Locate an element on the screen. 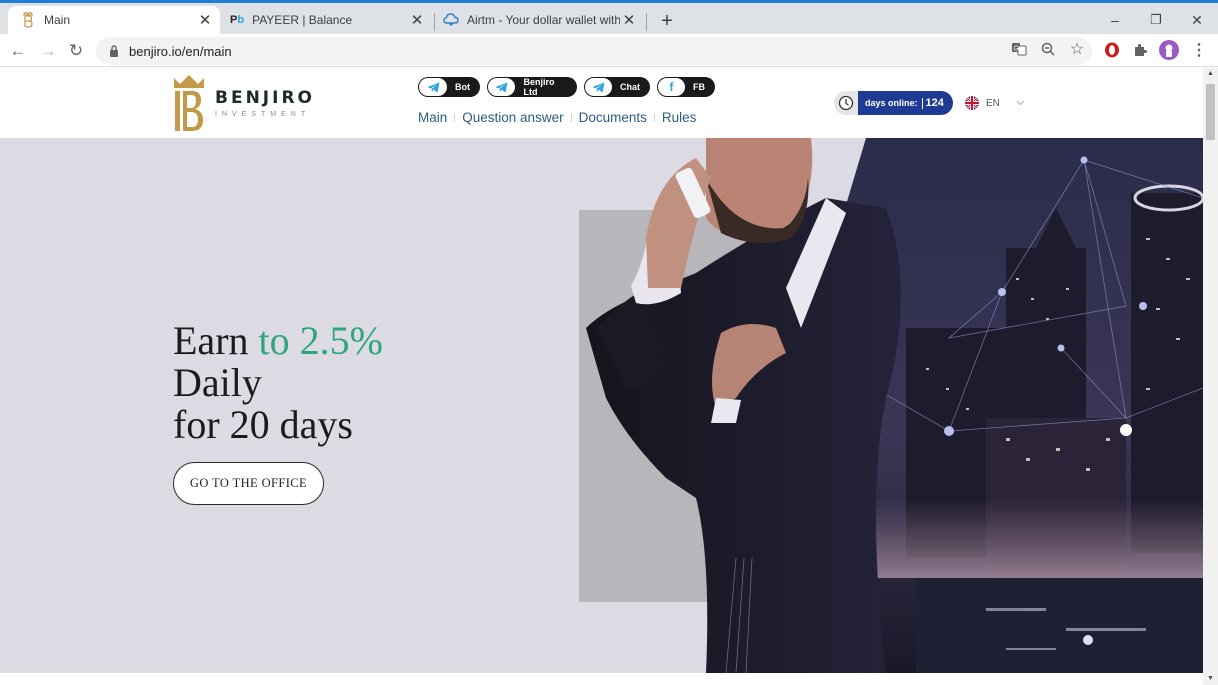  social-label: FB is located at coordinates (699, 87).